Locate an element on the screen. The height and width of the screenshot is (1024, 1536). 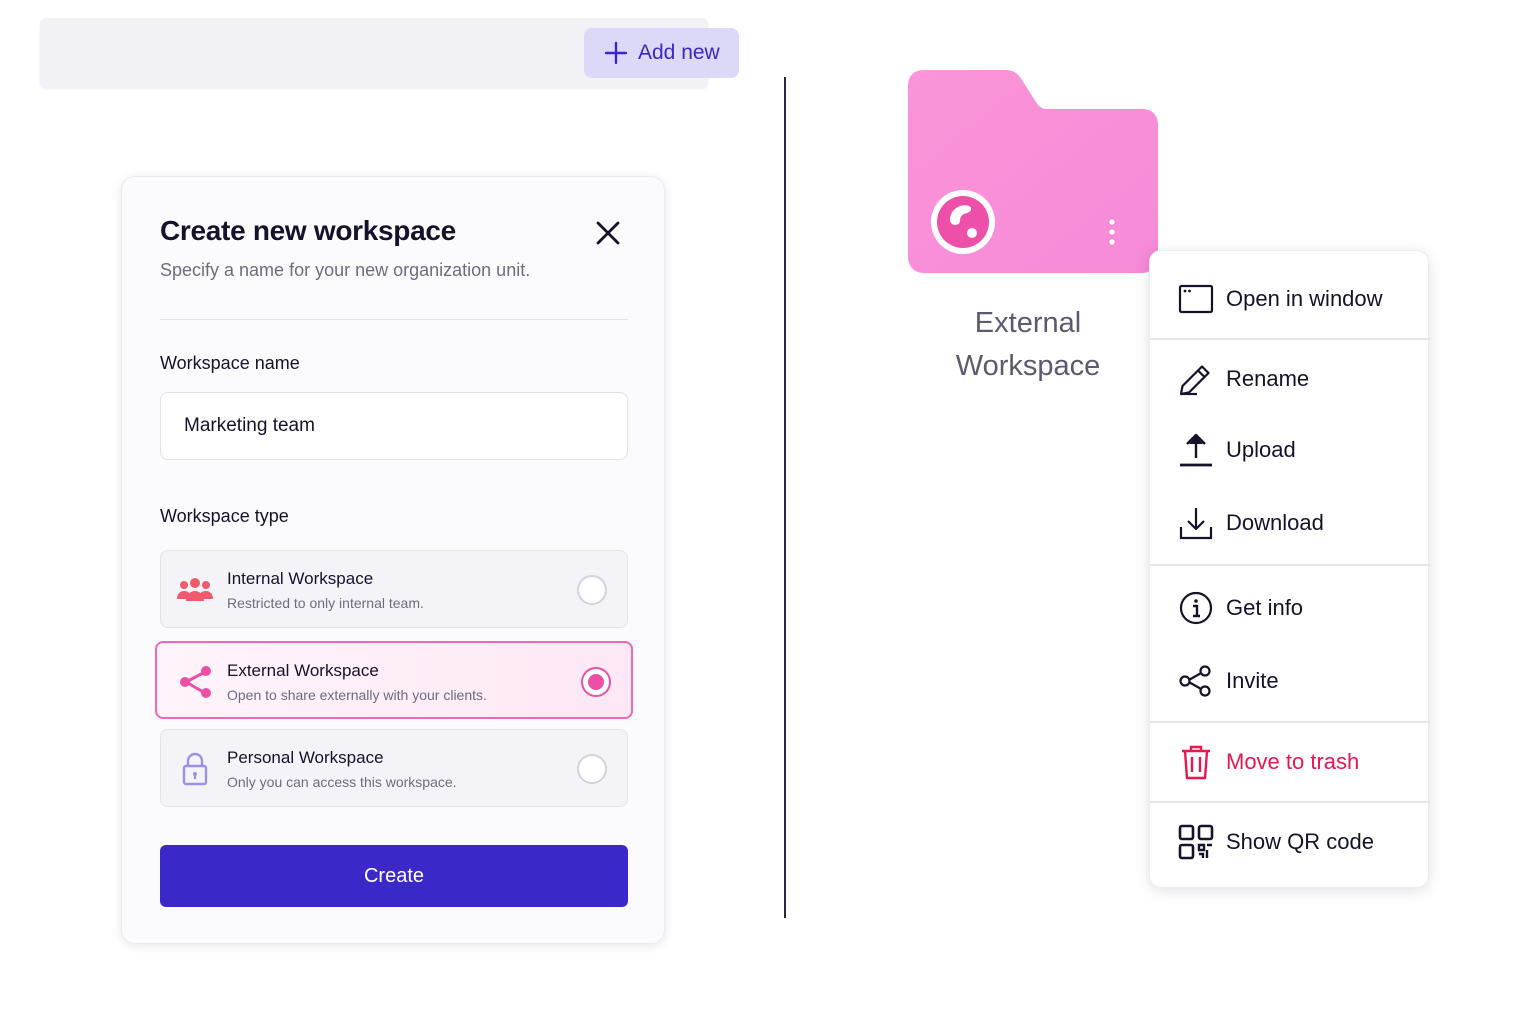
option-description: Only you can access this workspace. is located at coordinates (342, 782).